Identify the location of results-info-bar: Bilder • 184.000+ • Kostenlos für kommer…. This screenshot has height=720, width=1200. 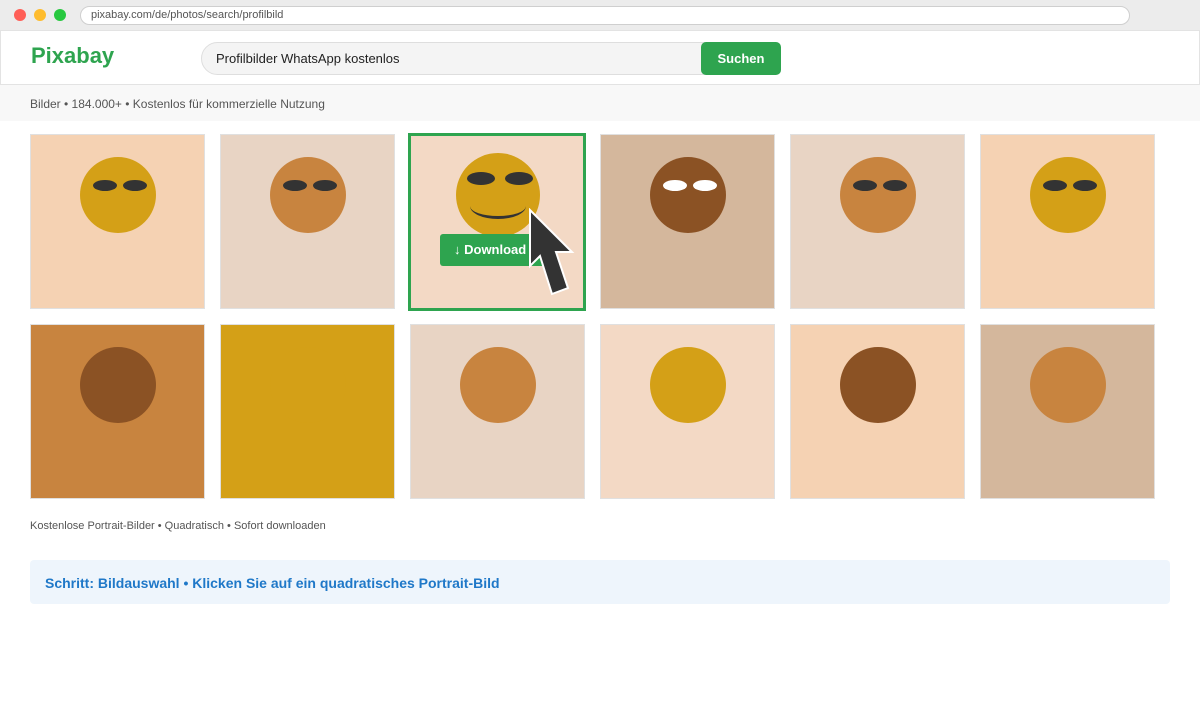
(600, 103).